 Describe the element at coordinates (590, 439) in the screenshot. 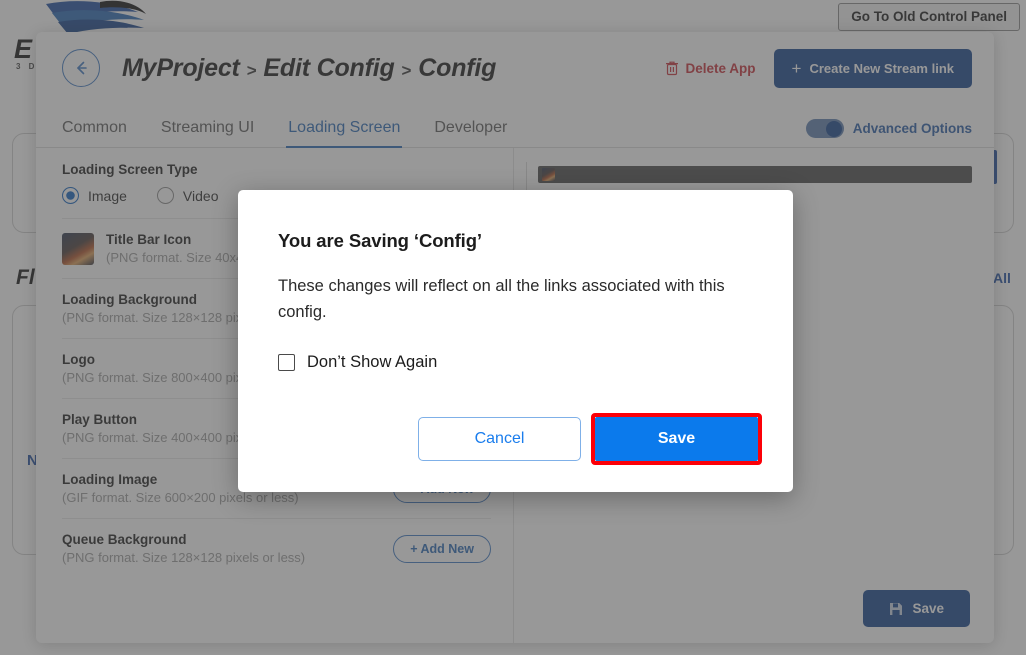

I see `modal-actions: Cancel Save` at that location.